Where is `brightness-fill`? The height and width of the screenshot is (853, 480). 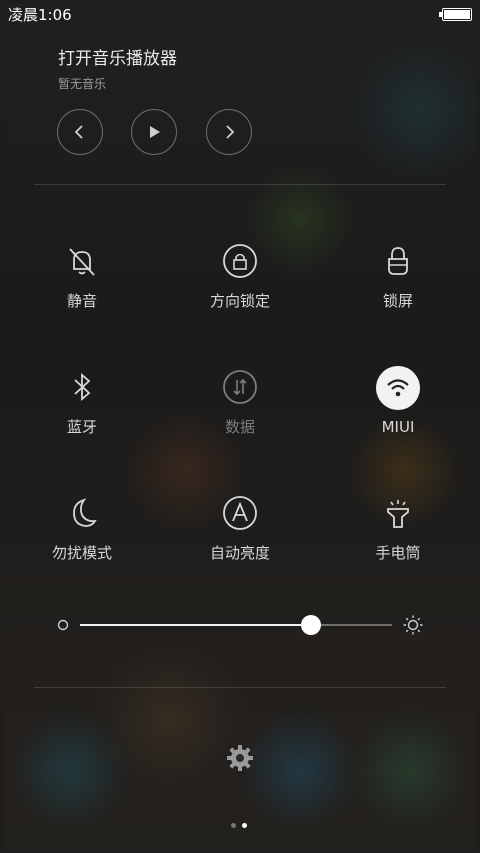 brightness-fill is located at coordinates (195, 625).